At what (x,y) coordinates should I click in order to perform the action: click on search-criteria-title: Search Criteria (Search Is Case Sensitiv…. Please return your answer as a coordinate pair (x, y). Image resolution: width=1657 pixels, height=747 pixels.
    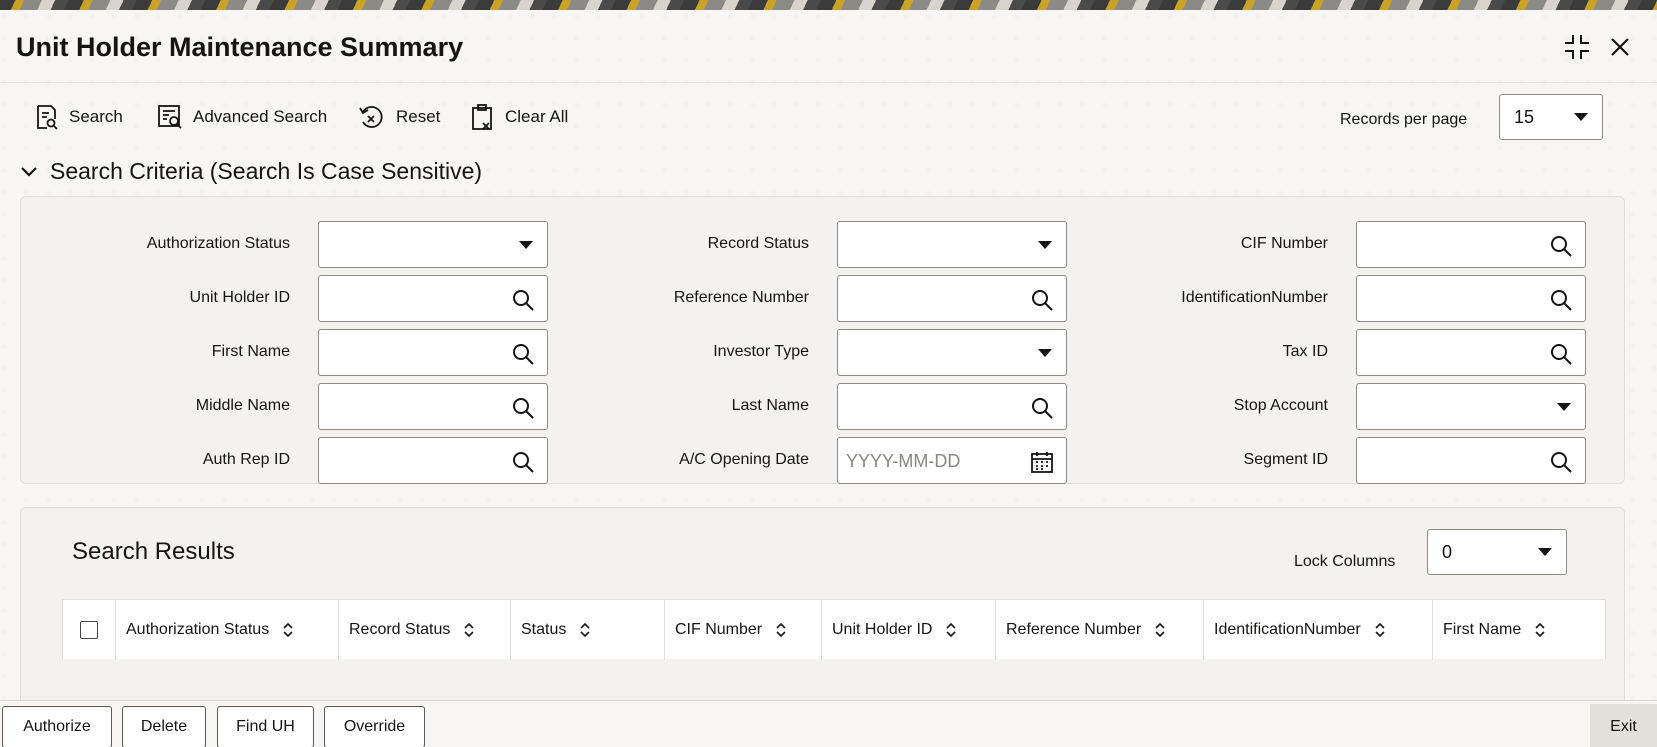
    Looking at the image, I should click on (266, 171).